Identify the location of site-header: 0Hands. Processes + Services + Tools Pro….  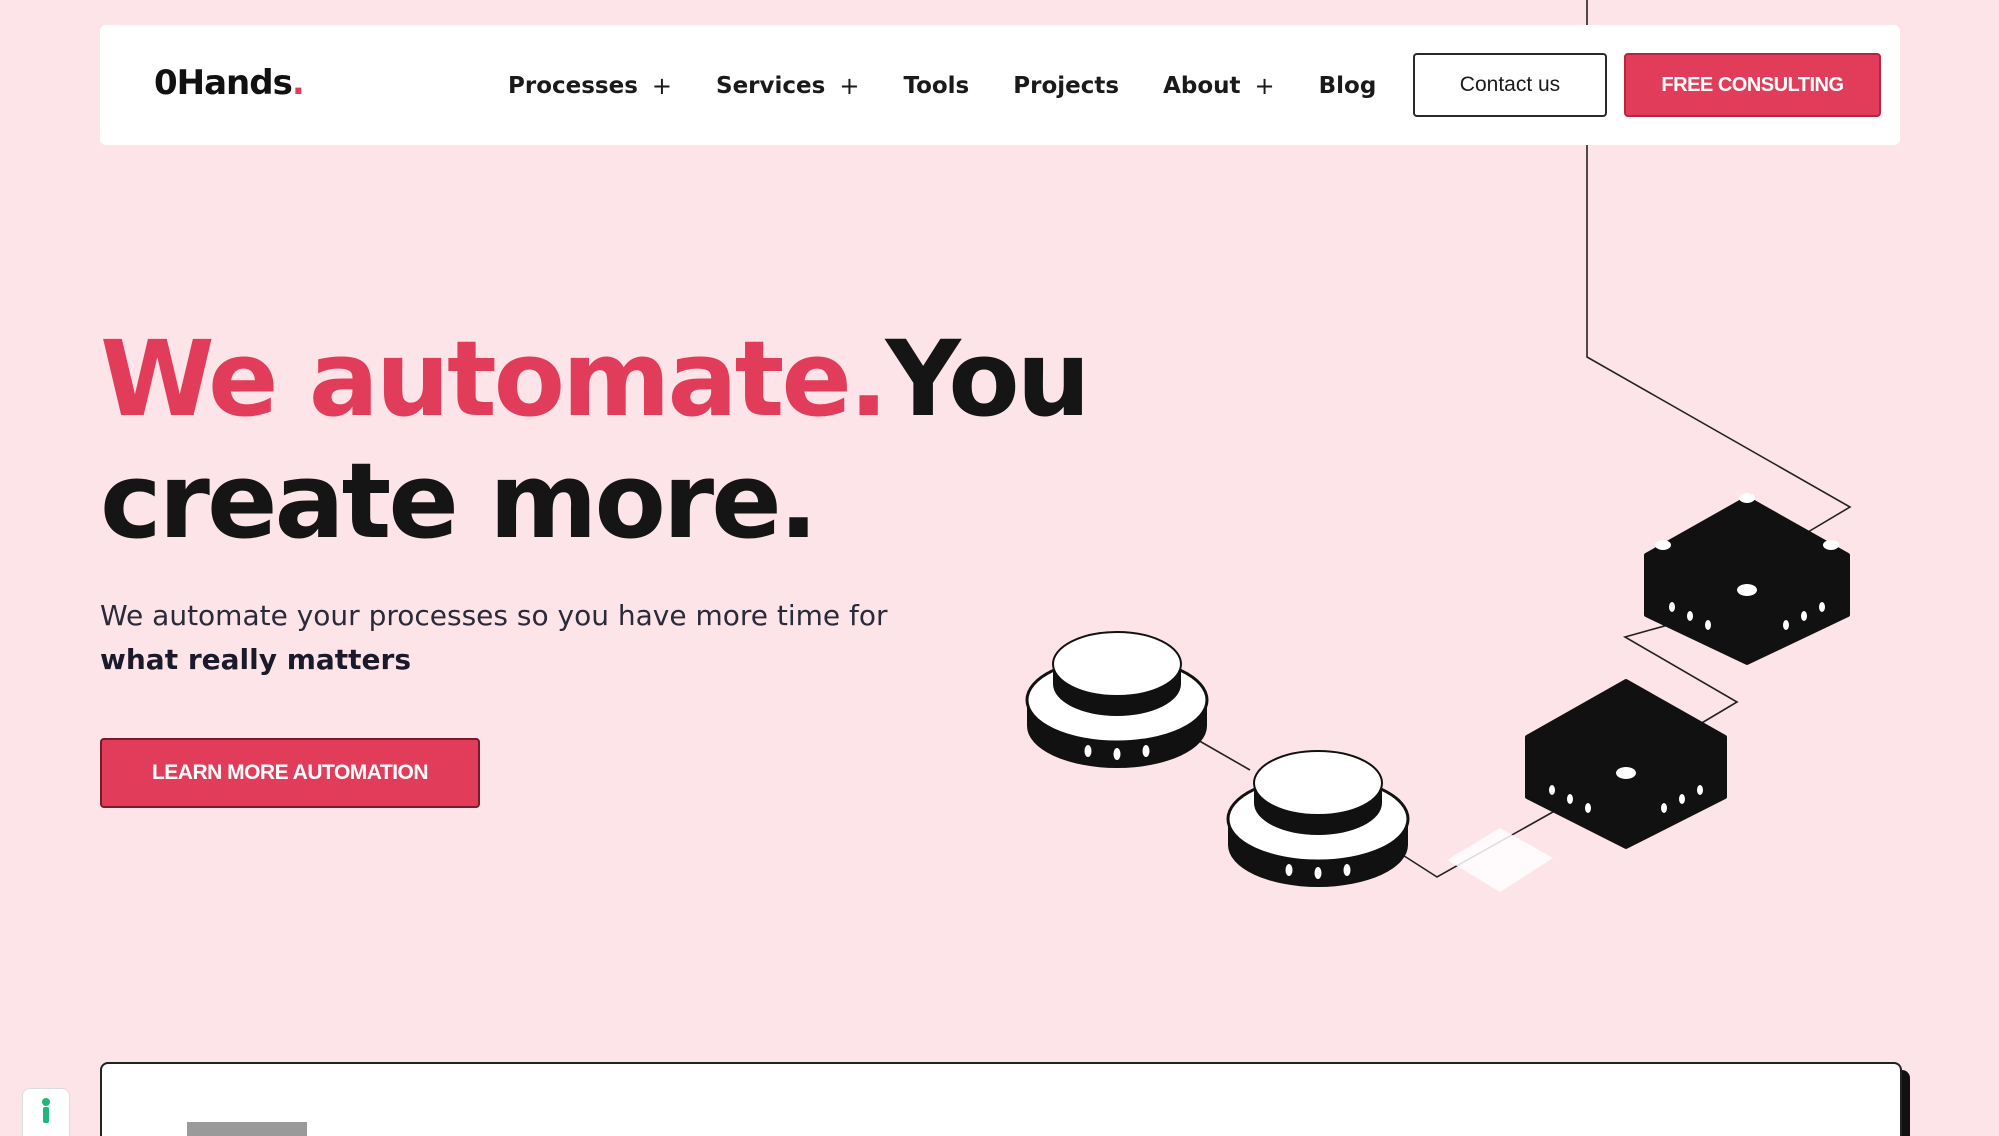
(1000, 85).